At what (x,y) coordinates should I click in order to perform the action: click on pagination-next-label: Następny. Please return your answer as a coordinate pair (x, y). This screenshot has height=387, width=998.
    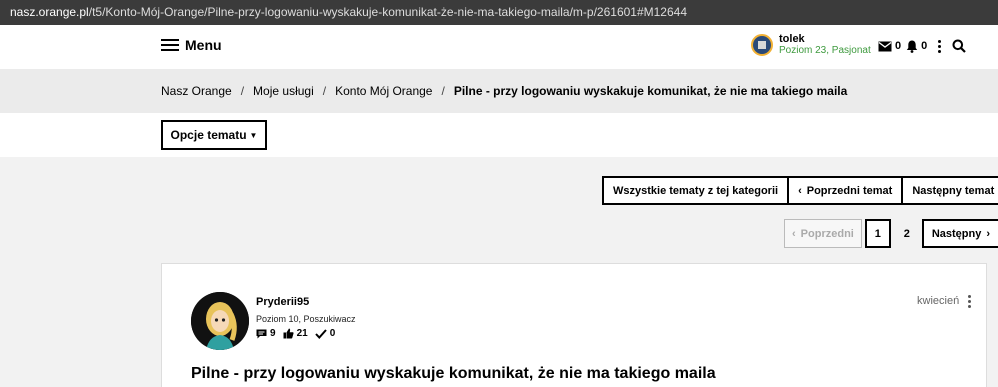
    Looking at the image, I should click on (956, 233).